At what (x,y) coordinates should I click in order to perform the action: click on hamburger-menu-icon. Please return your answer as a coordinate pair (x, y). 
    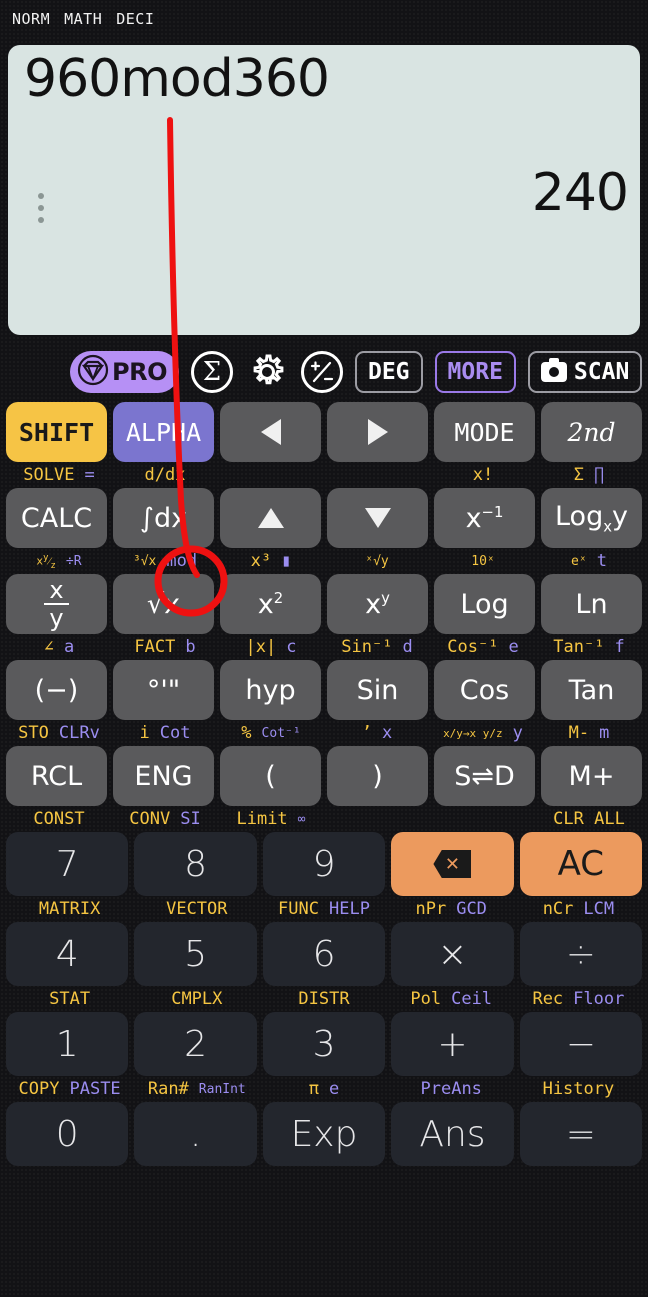
    Looking at the image, I should click on (36, 372).